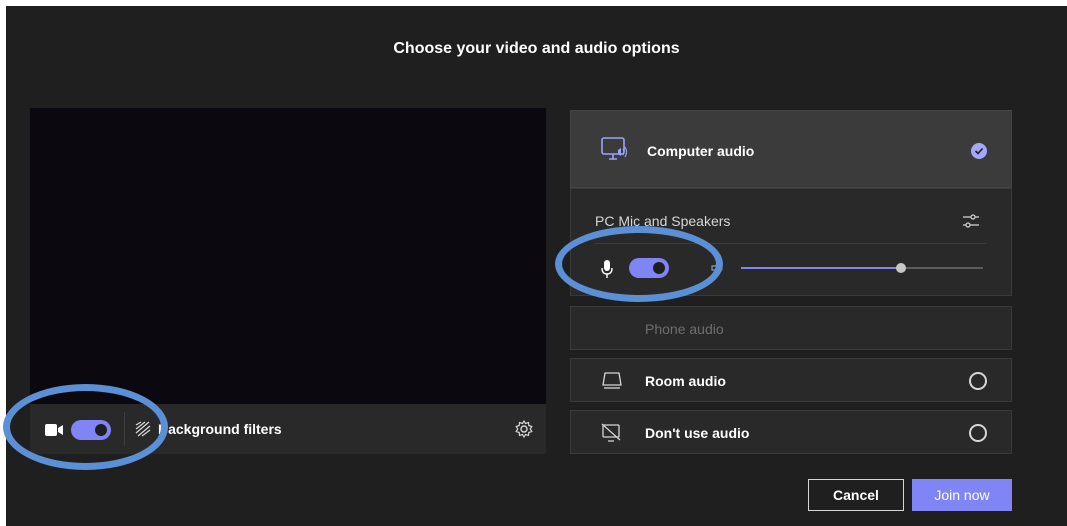  I want to click on volume-fill, so click(821, 268).